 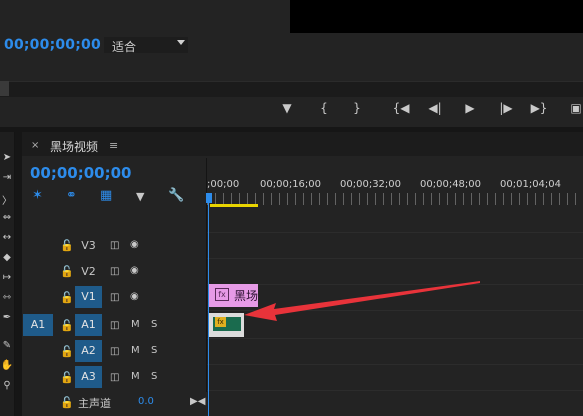 What do you see at coordinates (395, 246) in the screenshot?
I see `track-lane-v3` at bounding box center [395, 246].